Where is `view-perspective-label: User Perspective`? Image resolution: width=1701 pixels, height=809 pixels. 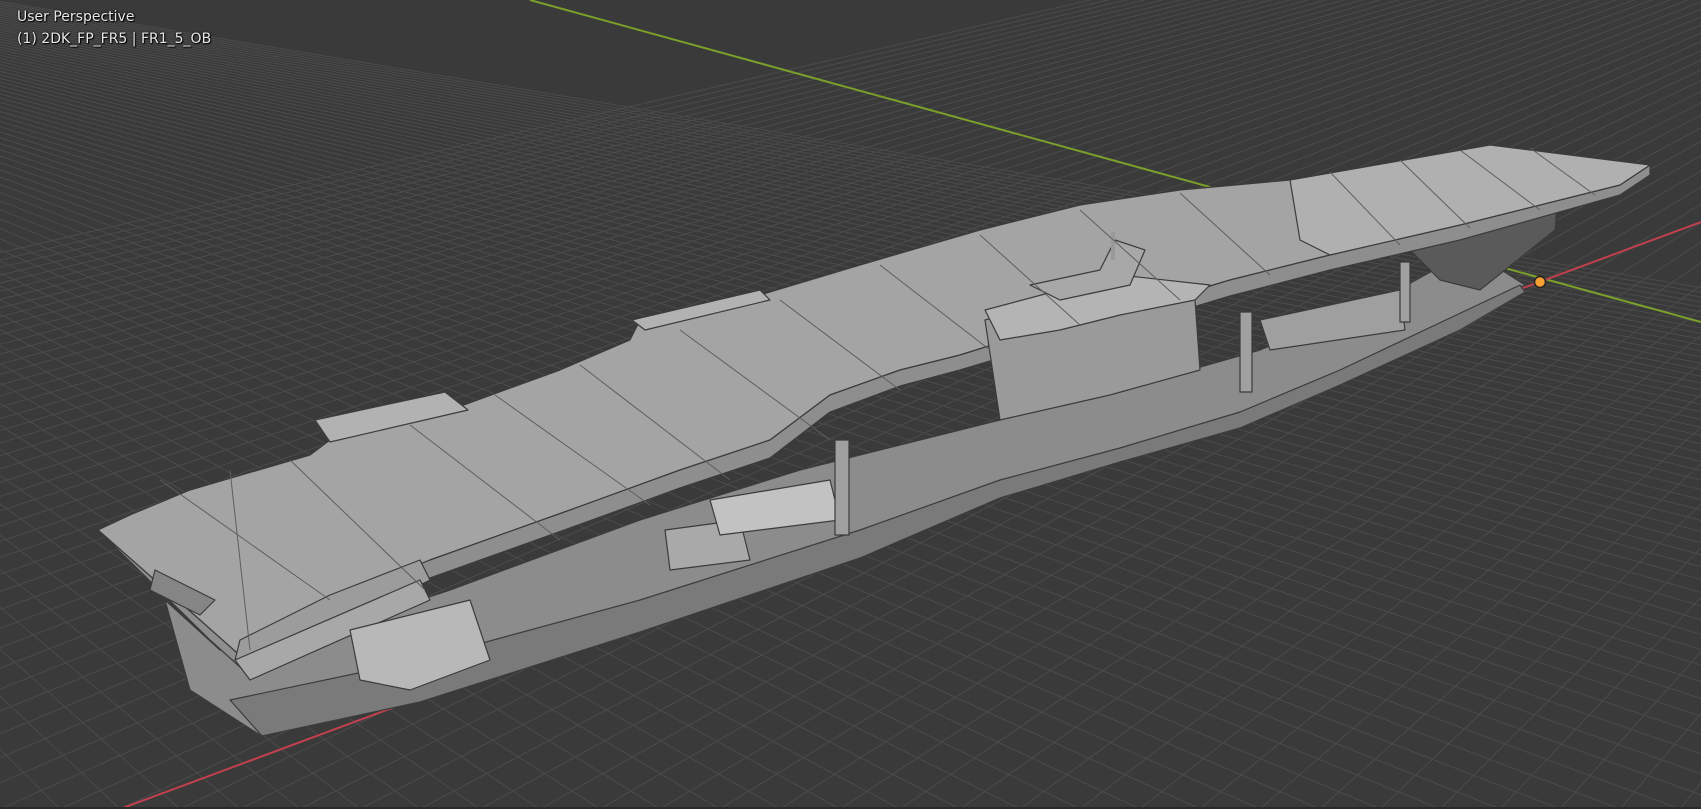 view-perspective-label: User Perspective is located at coordinates (76, 17).